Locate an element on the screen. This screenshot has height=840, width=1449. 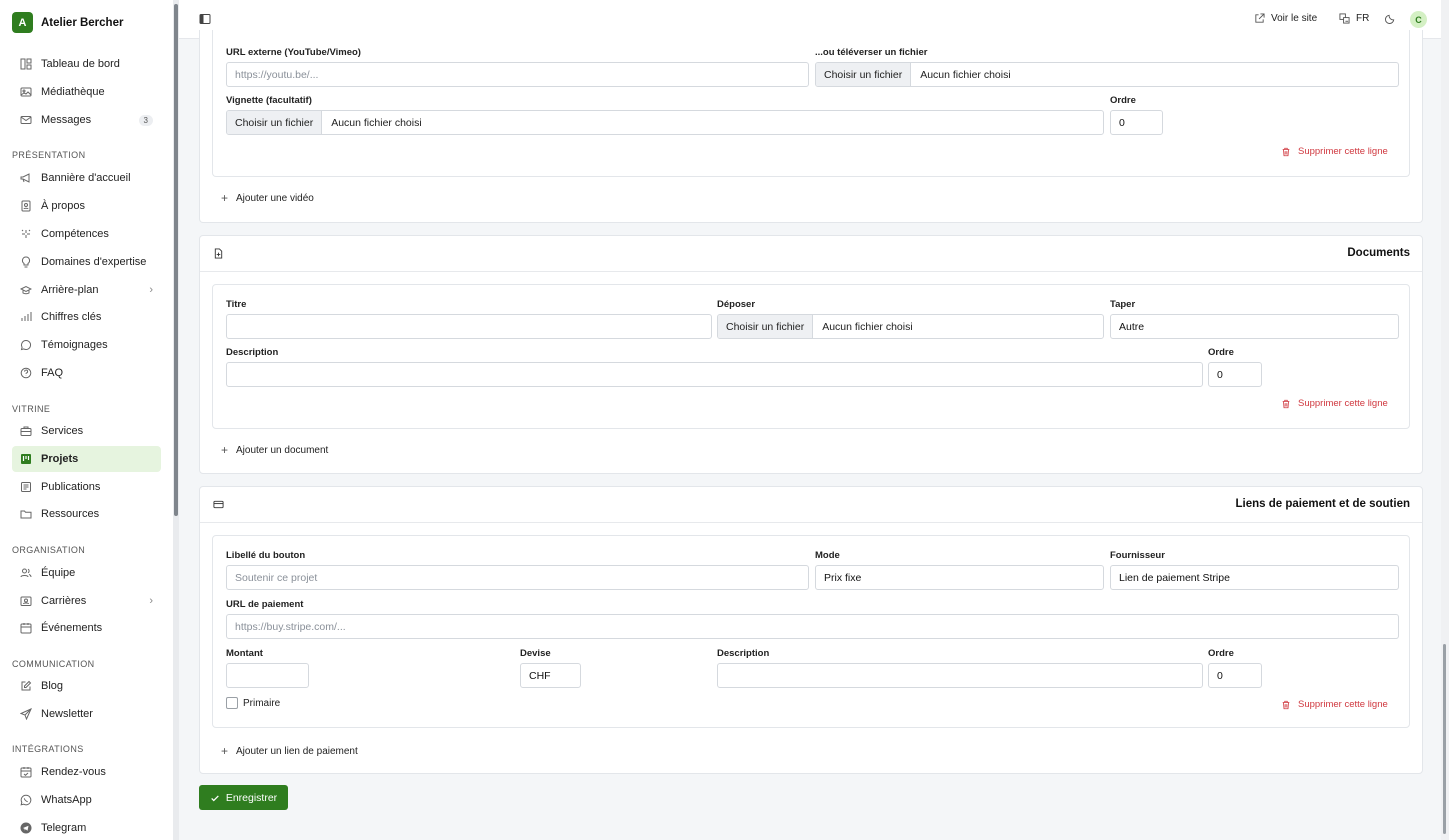
provider-label: Fournisseur is located at coordinates (1137, 555).